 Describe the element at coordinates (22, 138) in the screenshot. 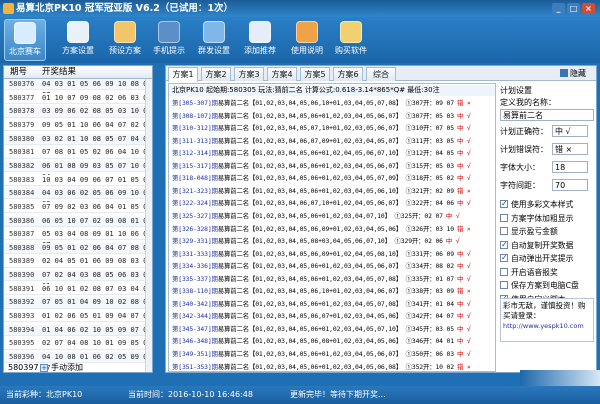

I see `draw-issue: 580380` at that location.